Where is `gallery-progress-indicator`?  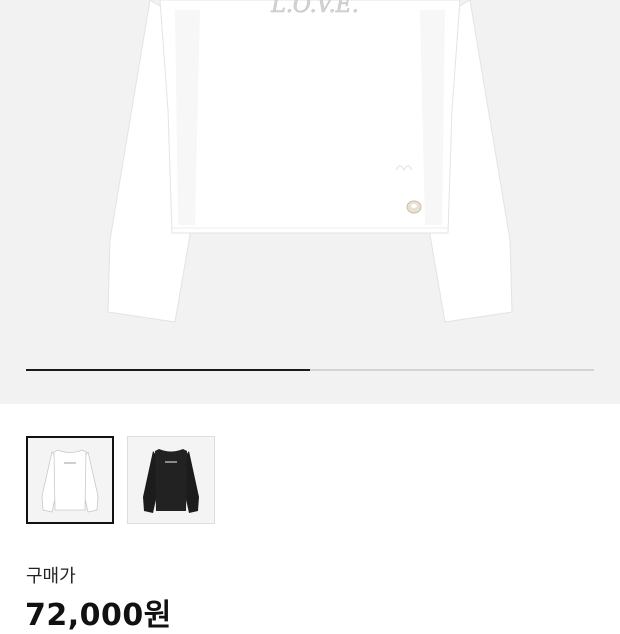
gallery-progress-indicator is located at coordinates (168, 370).